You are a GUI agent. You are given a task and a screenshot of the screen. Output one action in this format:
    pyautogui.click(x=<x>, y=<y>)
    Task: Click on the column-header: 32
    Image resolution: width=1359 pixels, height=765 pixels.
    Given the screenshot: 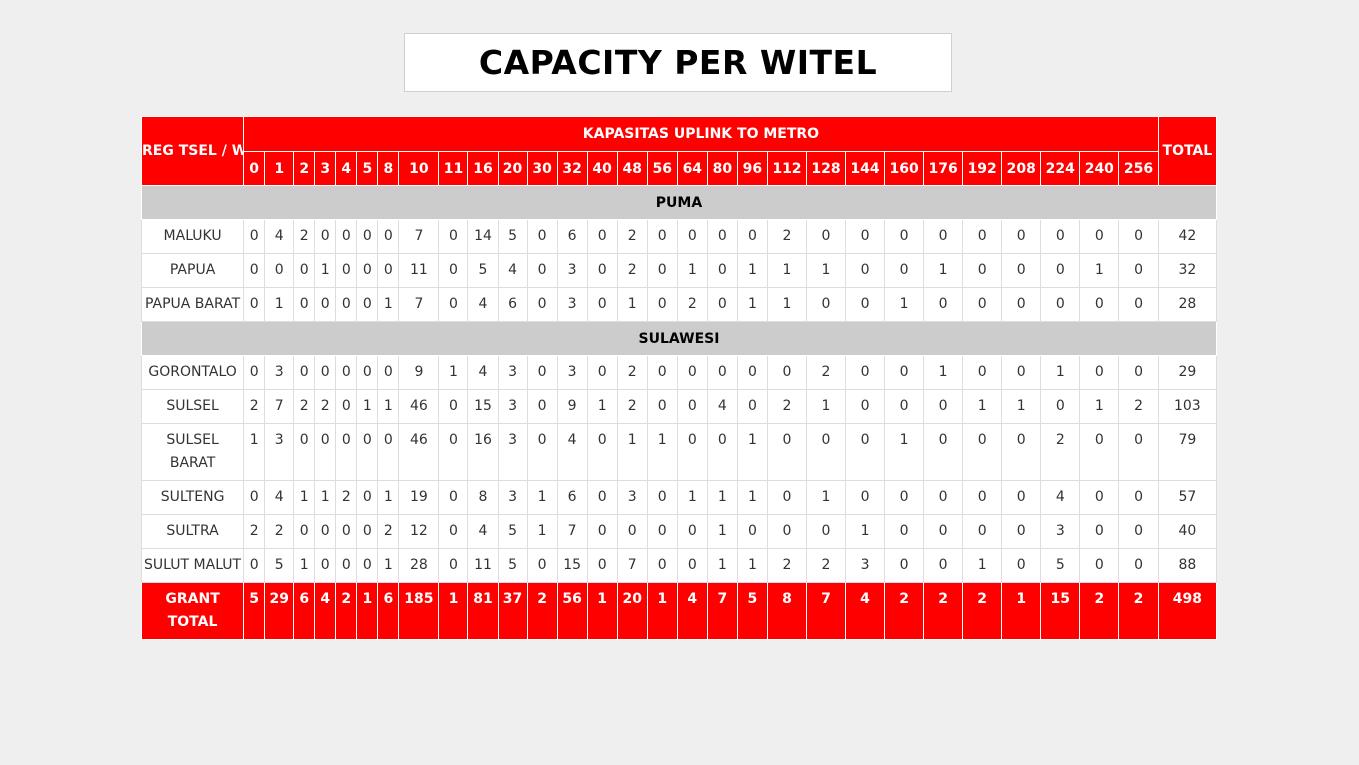 What is the action you would take?
    pyautogui.click(x=572, y=168)
    